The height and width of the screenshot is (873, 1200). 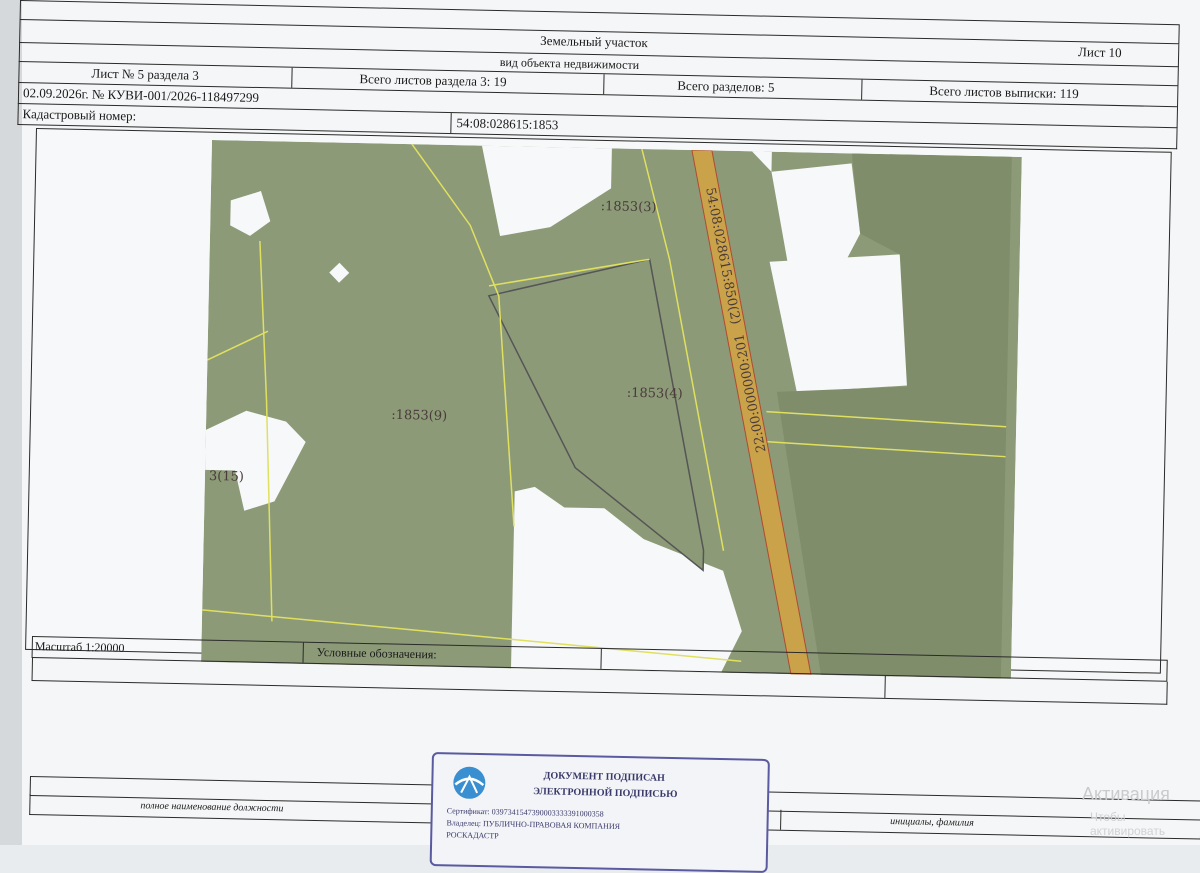 I want to click on stamp-title-2: ЭЛЕКТРОННОЙ ПОДПИСЬЮ, so click(x=605, y=793).